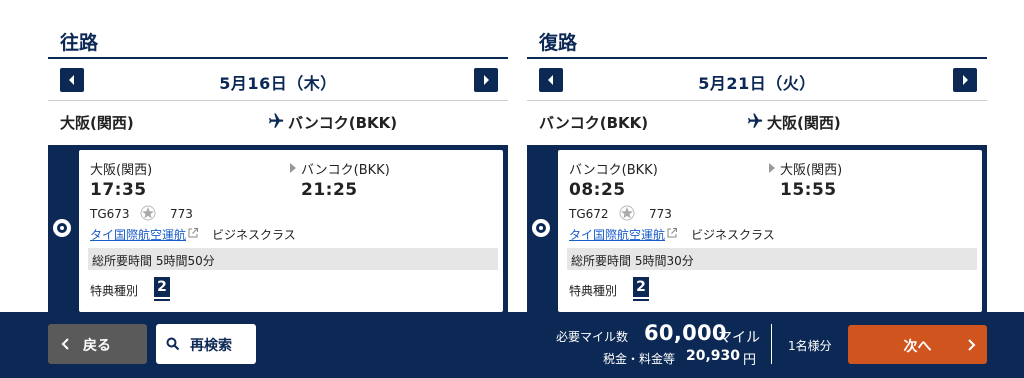 Image resolution: width=1024 pixels, height=378 pixels. I want to click on back-button-label: 戻る, so click(97, 346).